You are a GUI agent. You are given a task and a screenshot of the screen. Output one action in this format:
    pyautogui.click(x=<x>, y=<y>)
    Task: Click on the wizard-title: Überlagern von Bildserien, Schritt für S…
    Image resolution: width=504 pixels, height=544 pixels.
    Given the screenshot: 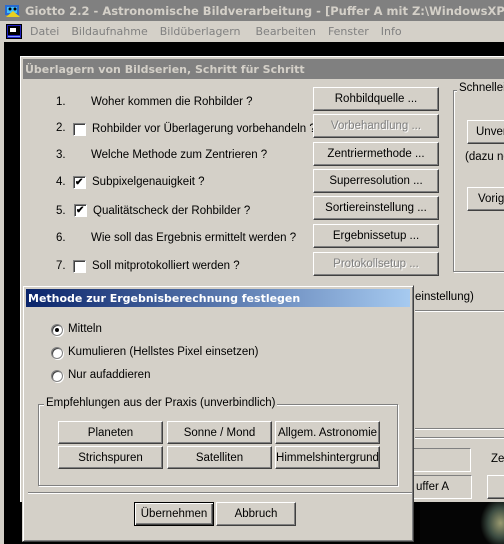 What is the action you would take?
    pyautogui.click(x=165, y=69)
    